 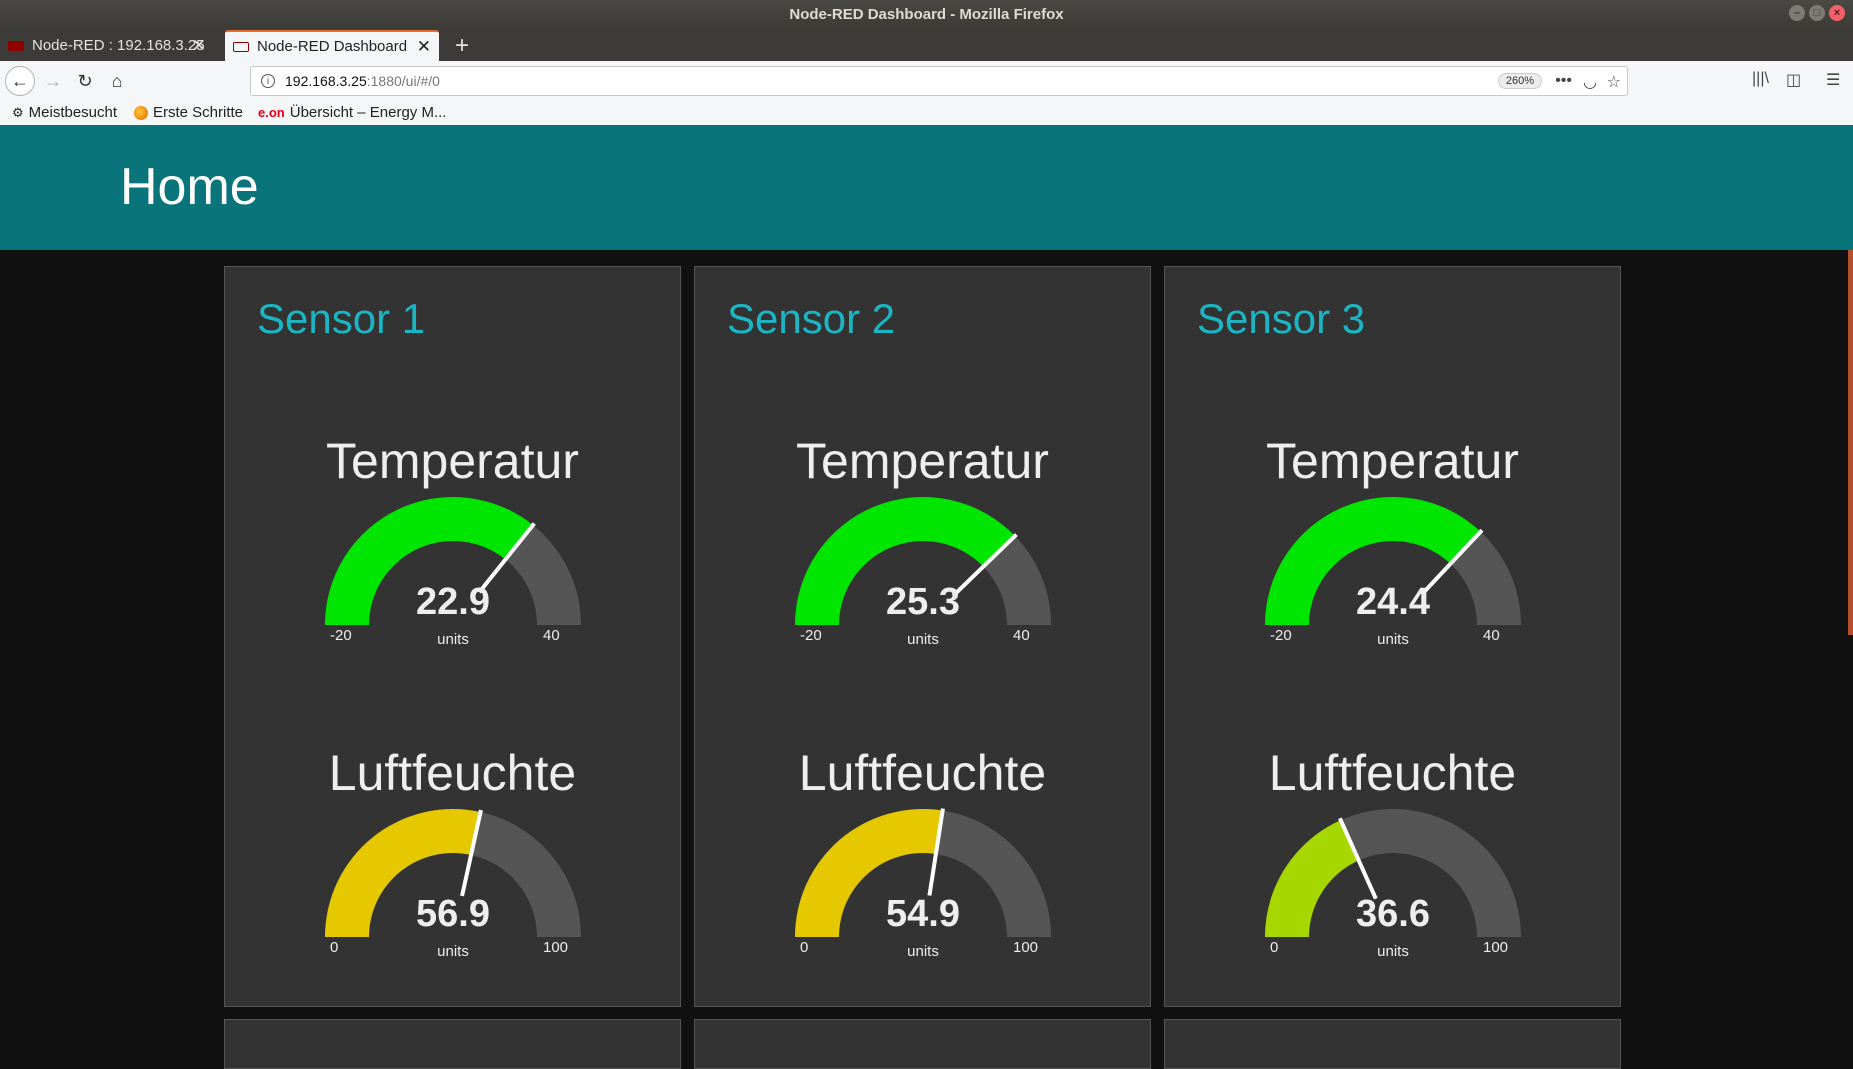 I want to click on forward-icon: →, so click(x=53, y=81).